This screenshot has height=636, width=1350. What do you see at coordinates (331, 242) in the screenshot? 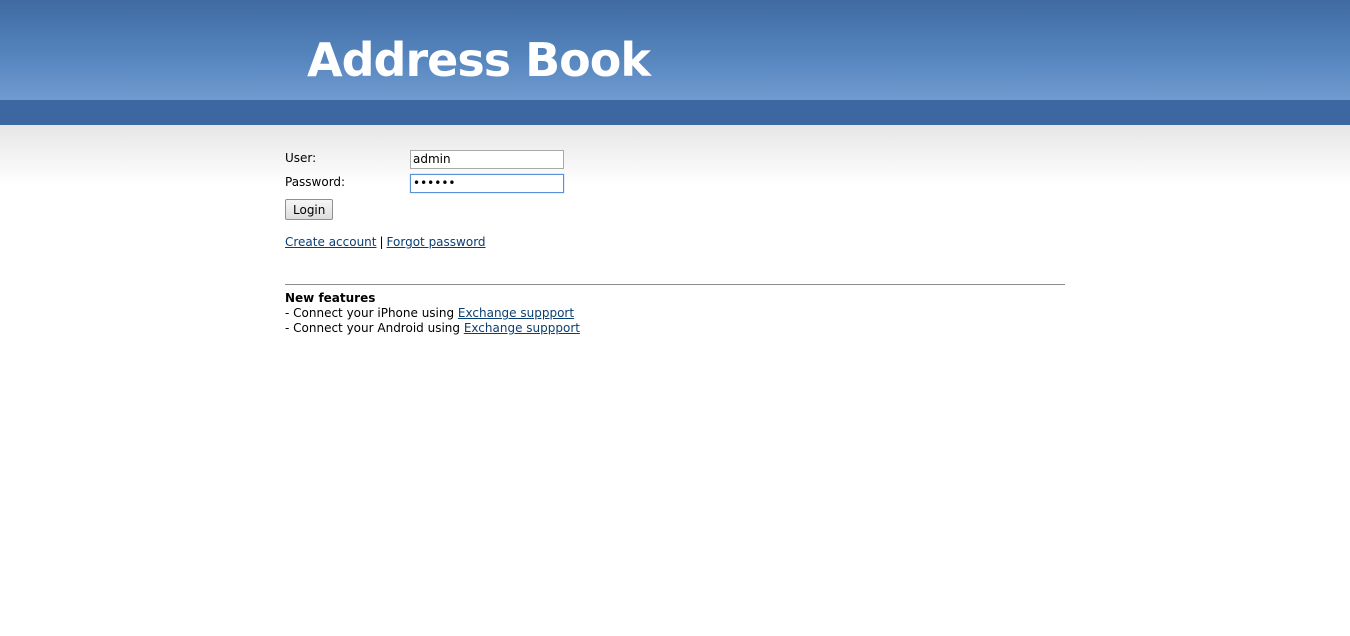
I see `create-account-link: Create account` at bounding box center [331, 242].